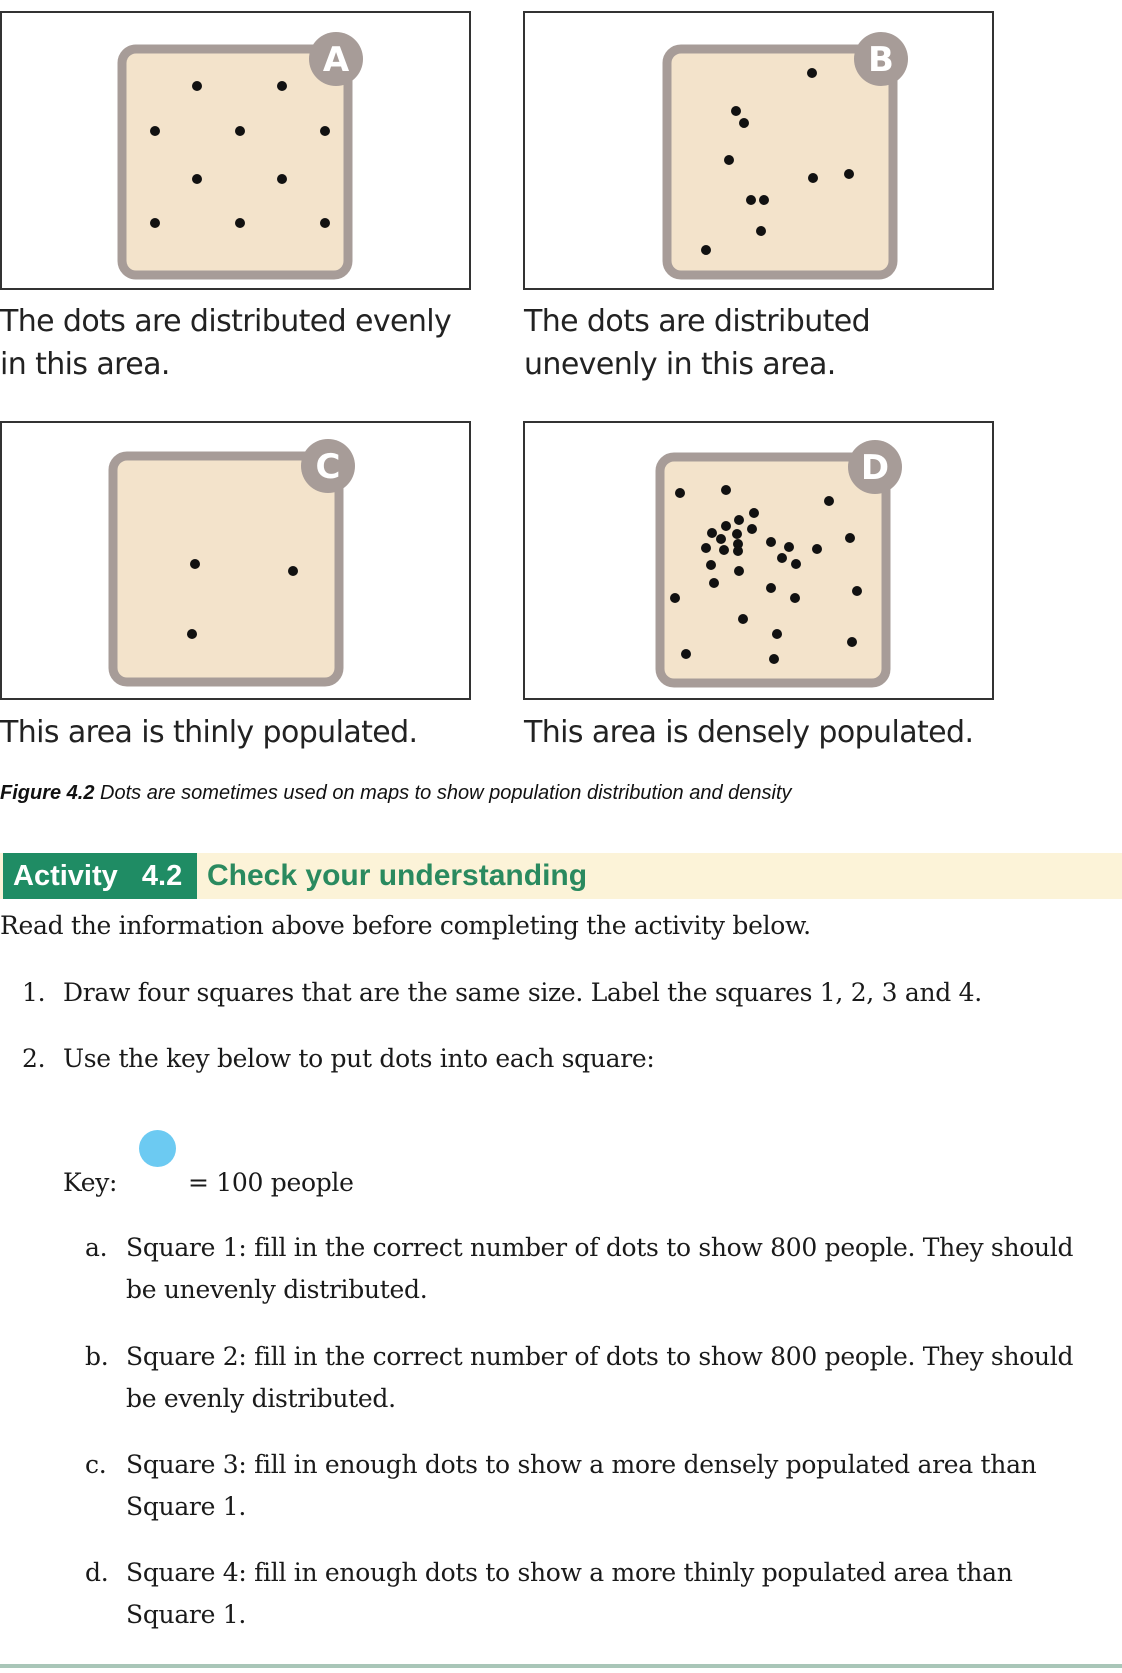 The image size is (1122, 1673). Describe the element at coordinates (97, 1572) in the screenshot. I see `subitem-d-letter: d.` at that location.